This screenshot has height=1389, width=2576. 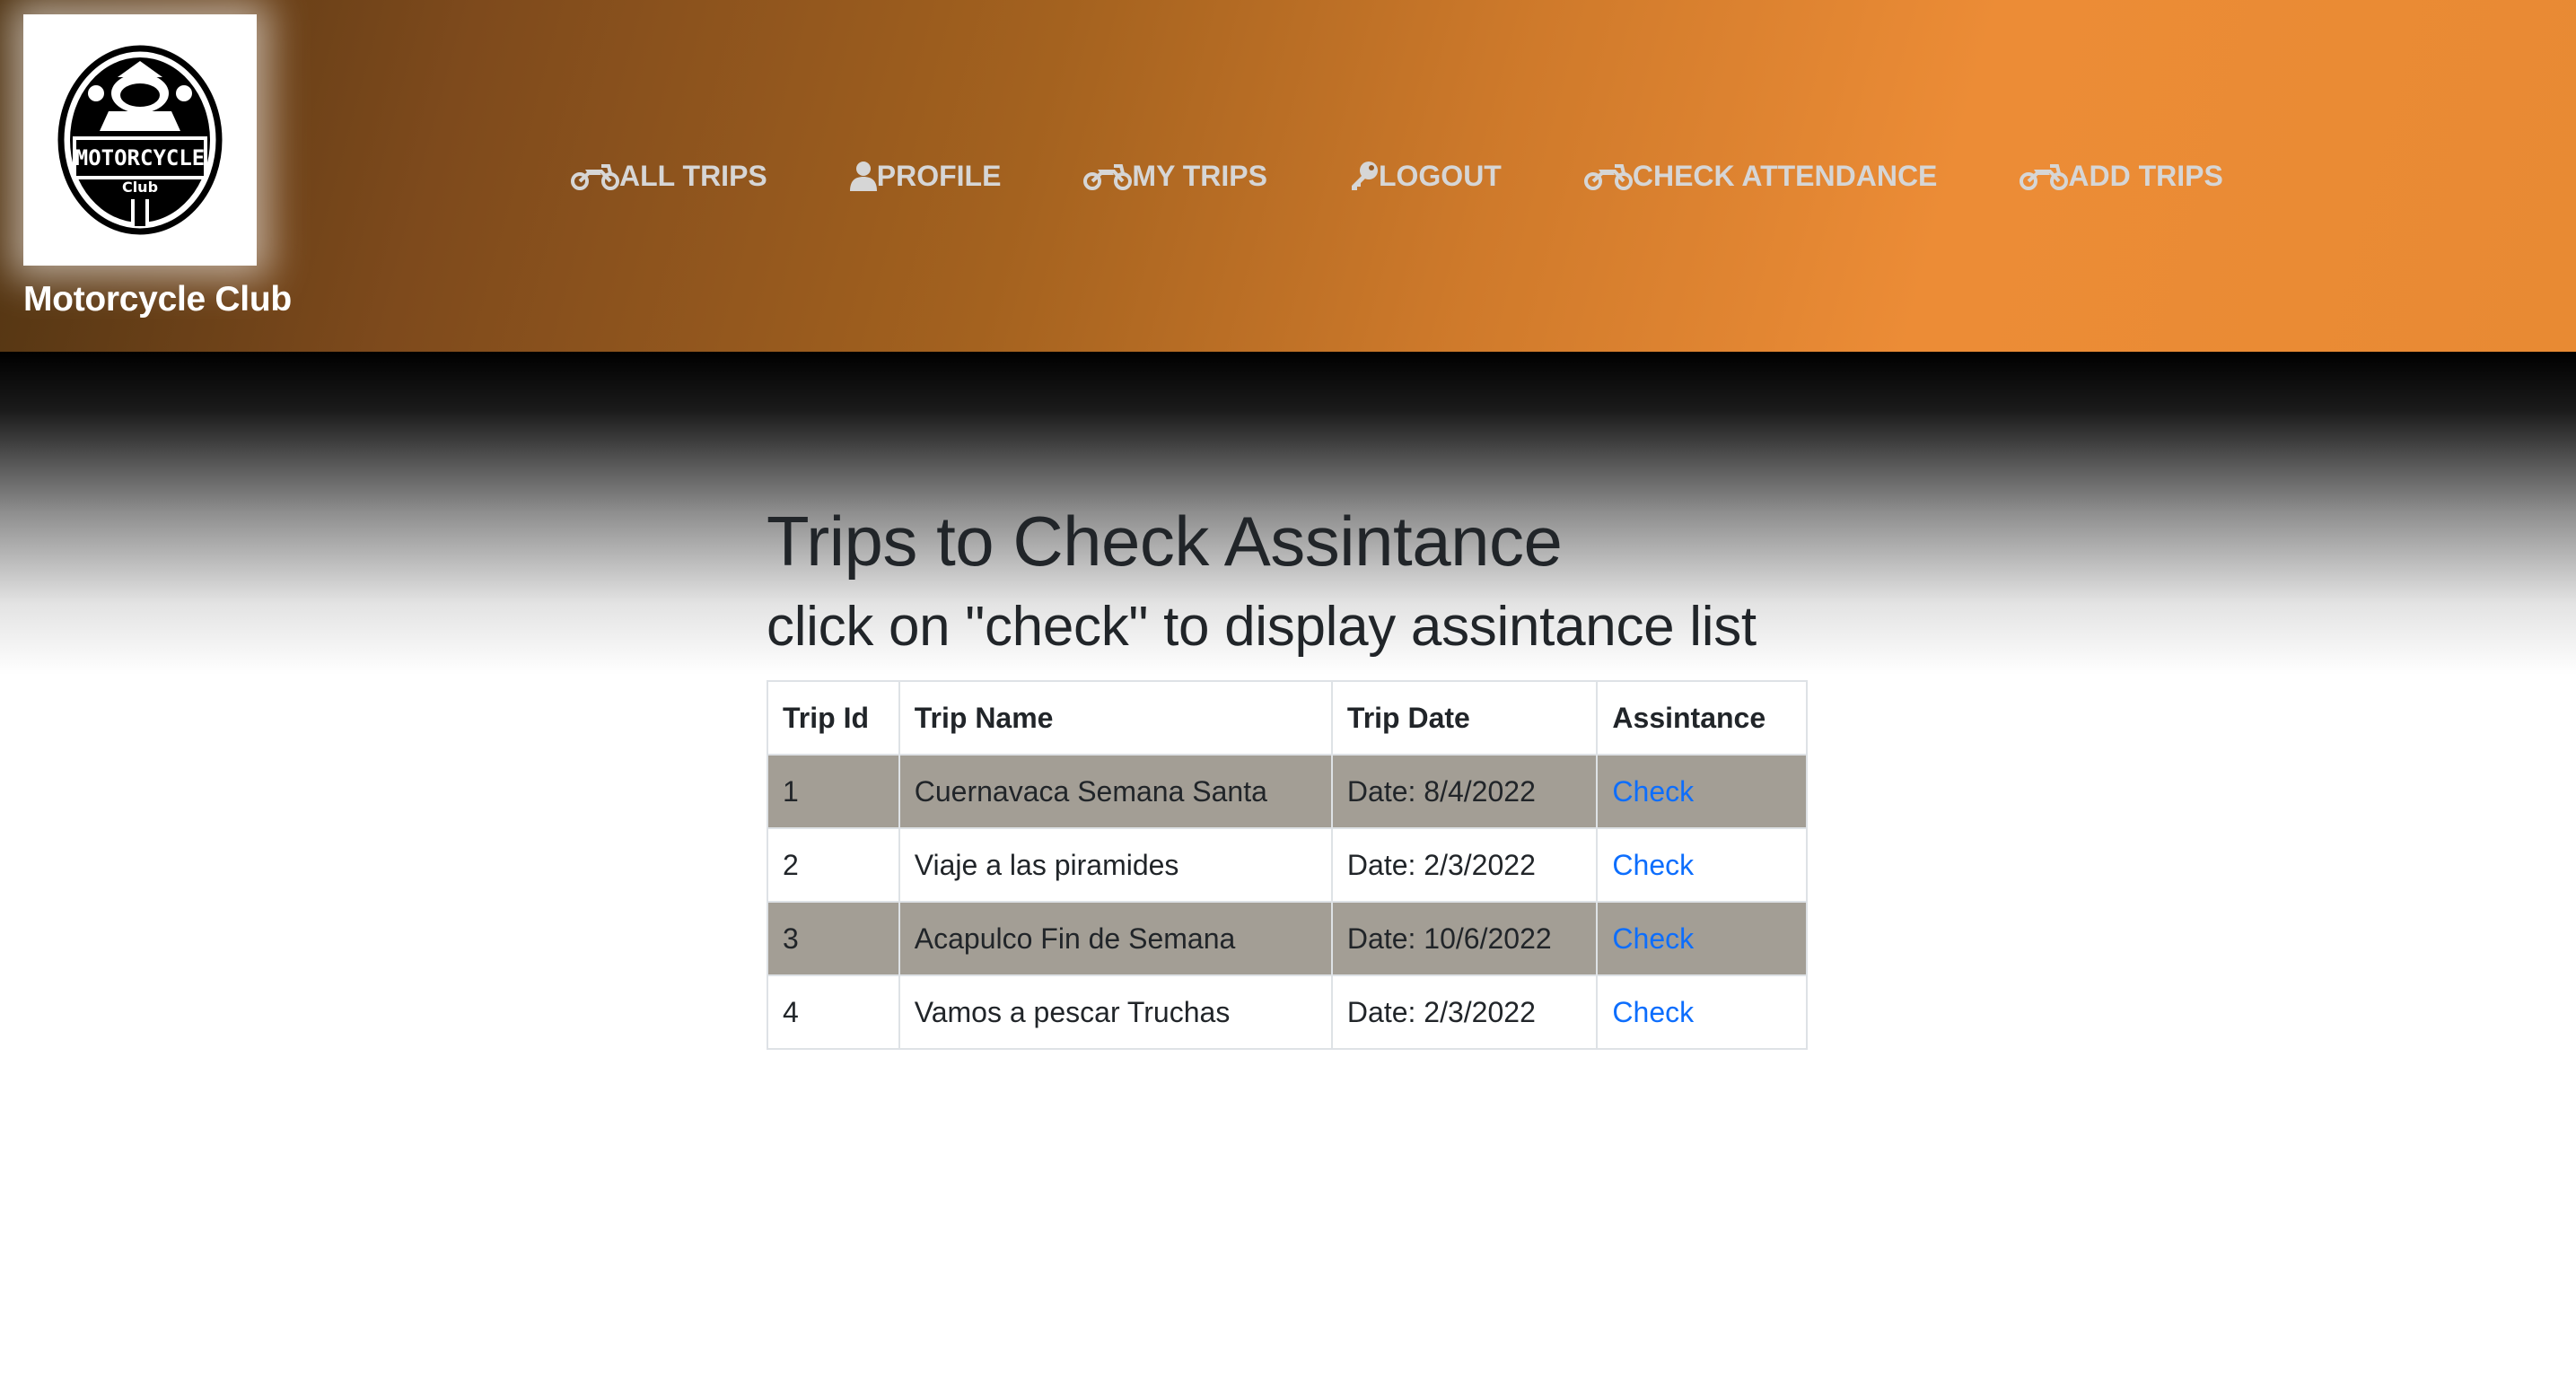 I want to click on brand: MOTORCYCLE Club Motorcycle Club, so click(x=180, y=175).